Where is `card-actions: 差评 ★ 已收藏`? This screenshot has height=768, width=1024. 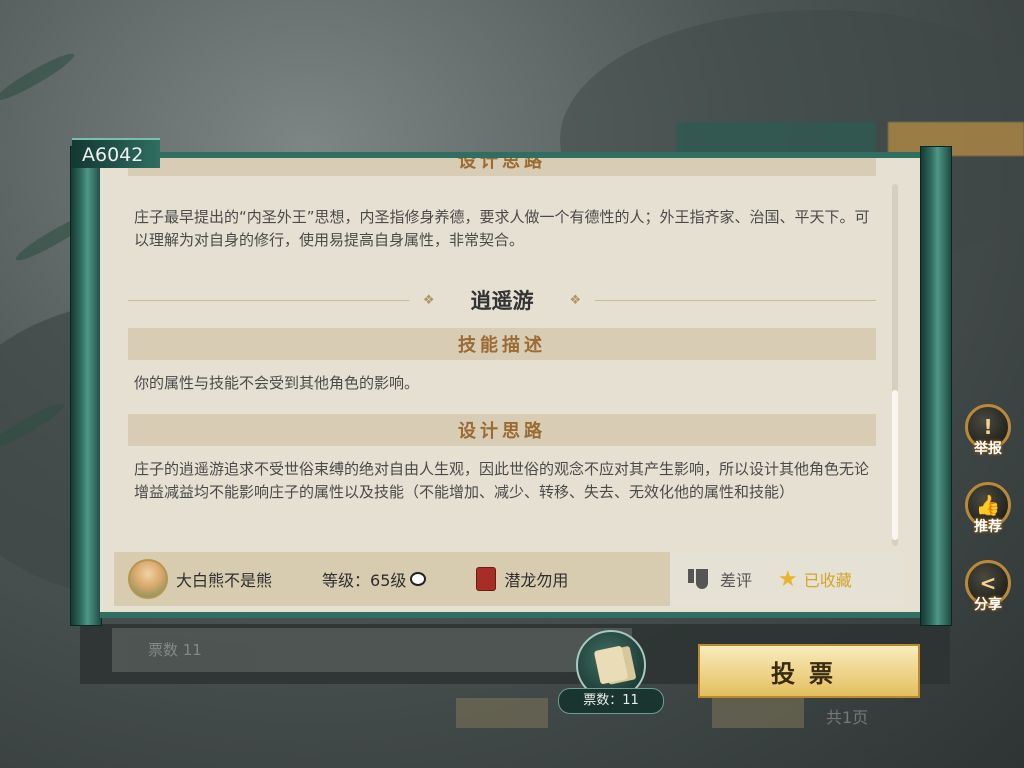 card-actions: 差评 ★ 已收藏 is located at coordinates (787, 579).